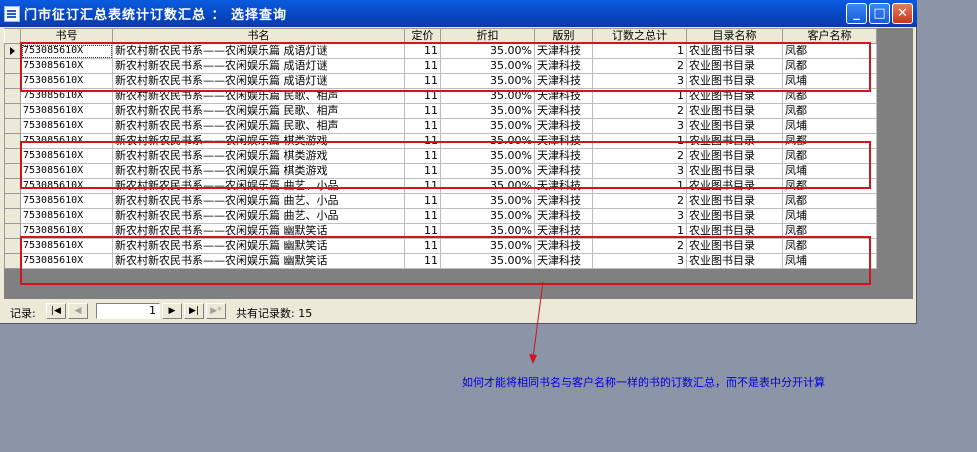 The width and height of the screenshot is (977, 452). I want to click on annotation-arrow-line, so click(538, 320).